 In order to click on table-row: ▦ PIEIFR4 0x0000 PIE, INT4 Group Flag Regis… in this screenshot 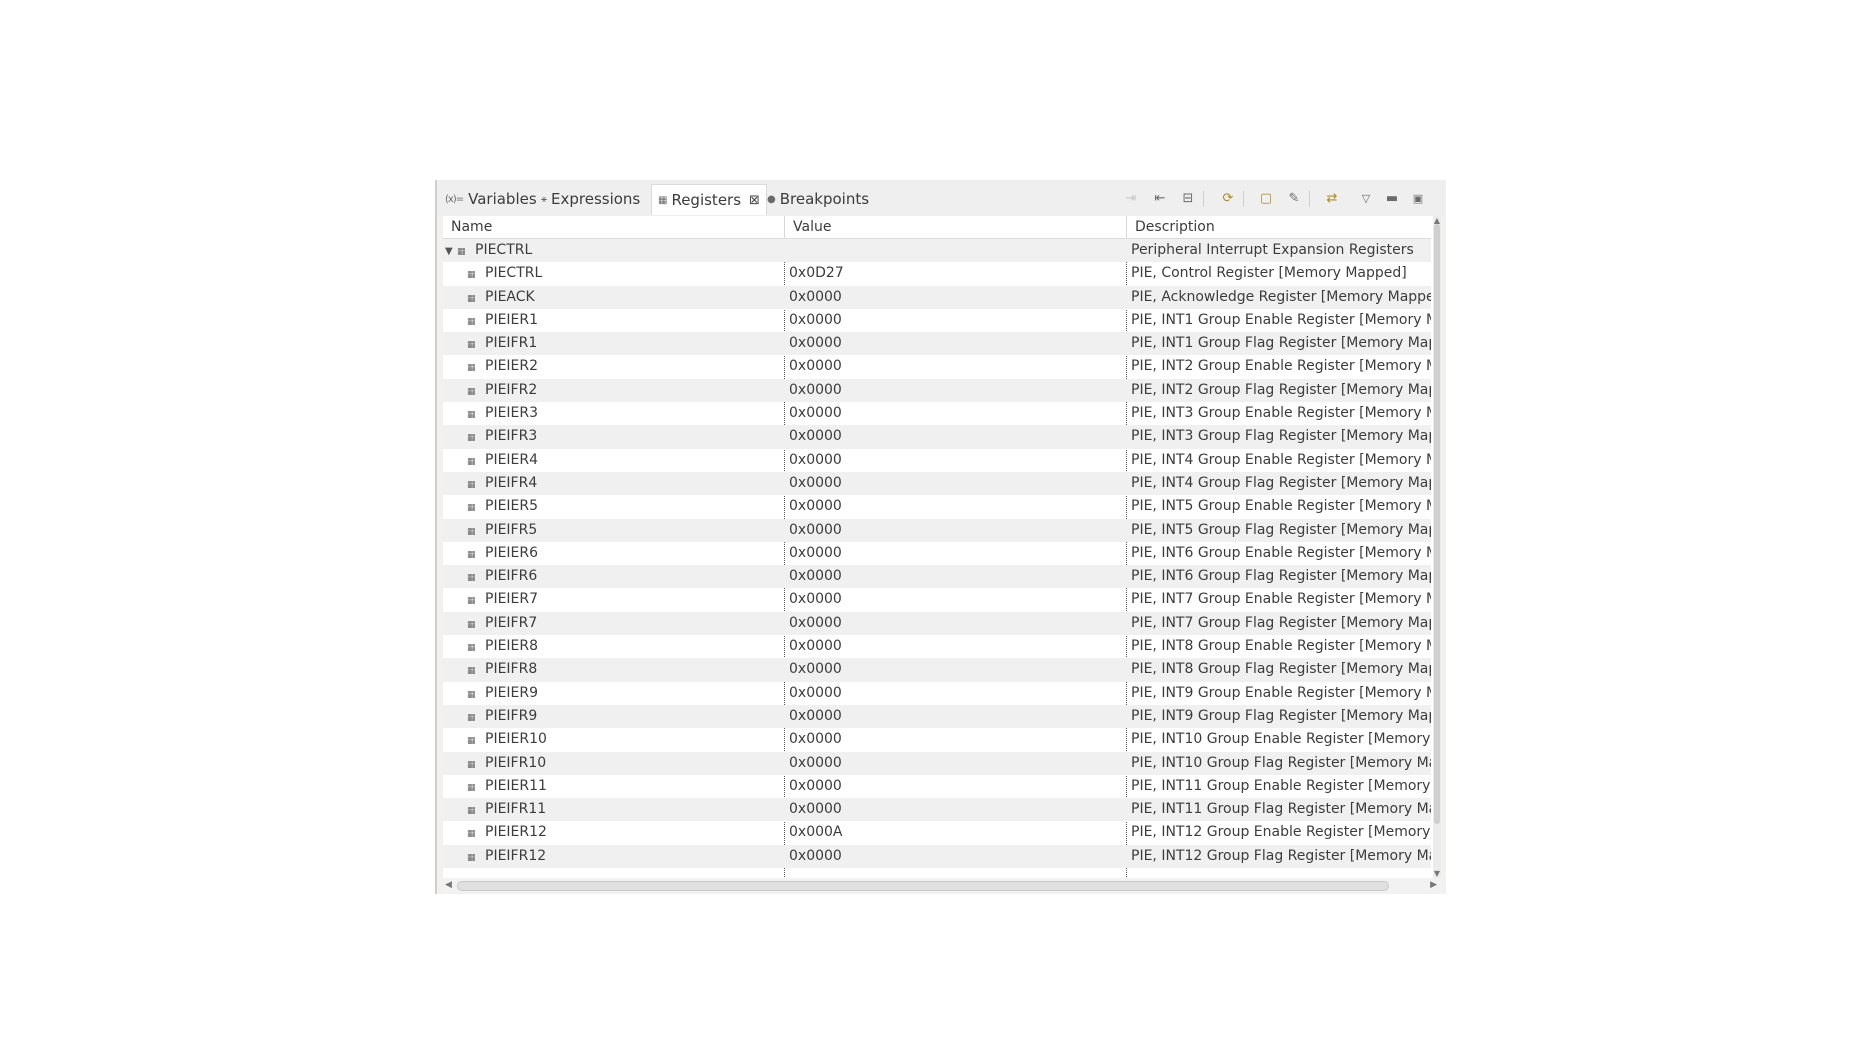, I will do `click(937, 483)`.